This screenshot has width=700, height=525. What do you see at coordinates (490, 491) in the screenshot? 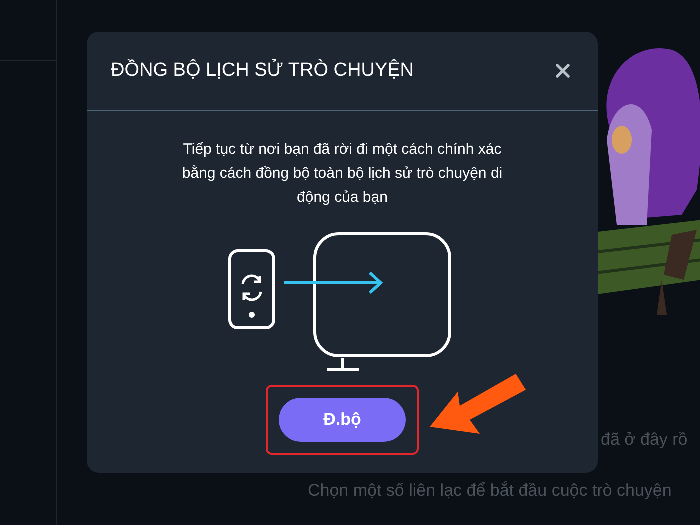
I see `hint-text: Chọn một số liên lạc để bắt đầu cuộc trò chuyện` at bounding box center [490, 491].